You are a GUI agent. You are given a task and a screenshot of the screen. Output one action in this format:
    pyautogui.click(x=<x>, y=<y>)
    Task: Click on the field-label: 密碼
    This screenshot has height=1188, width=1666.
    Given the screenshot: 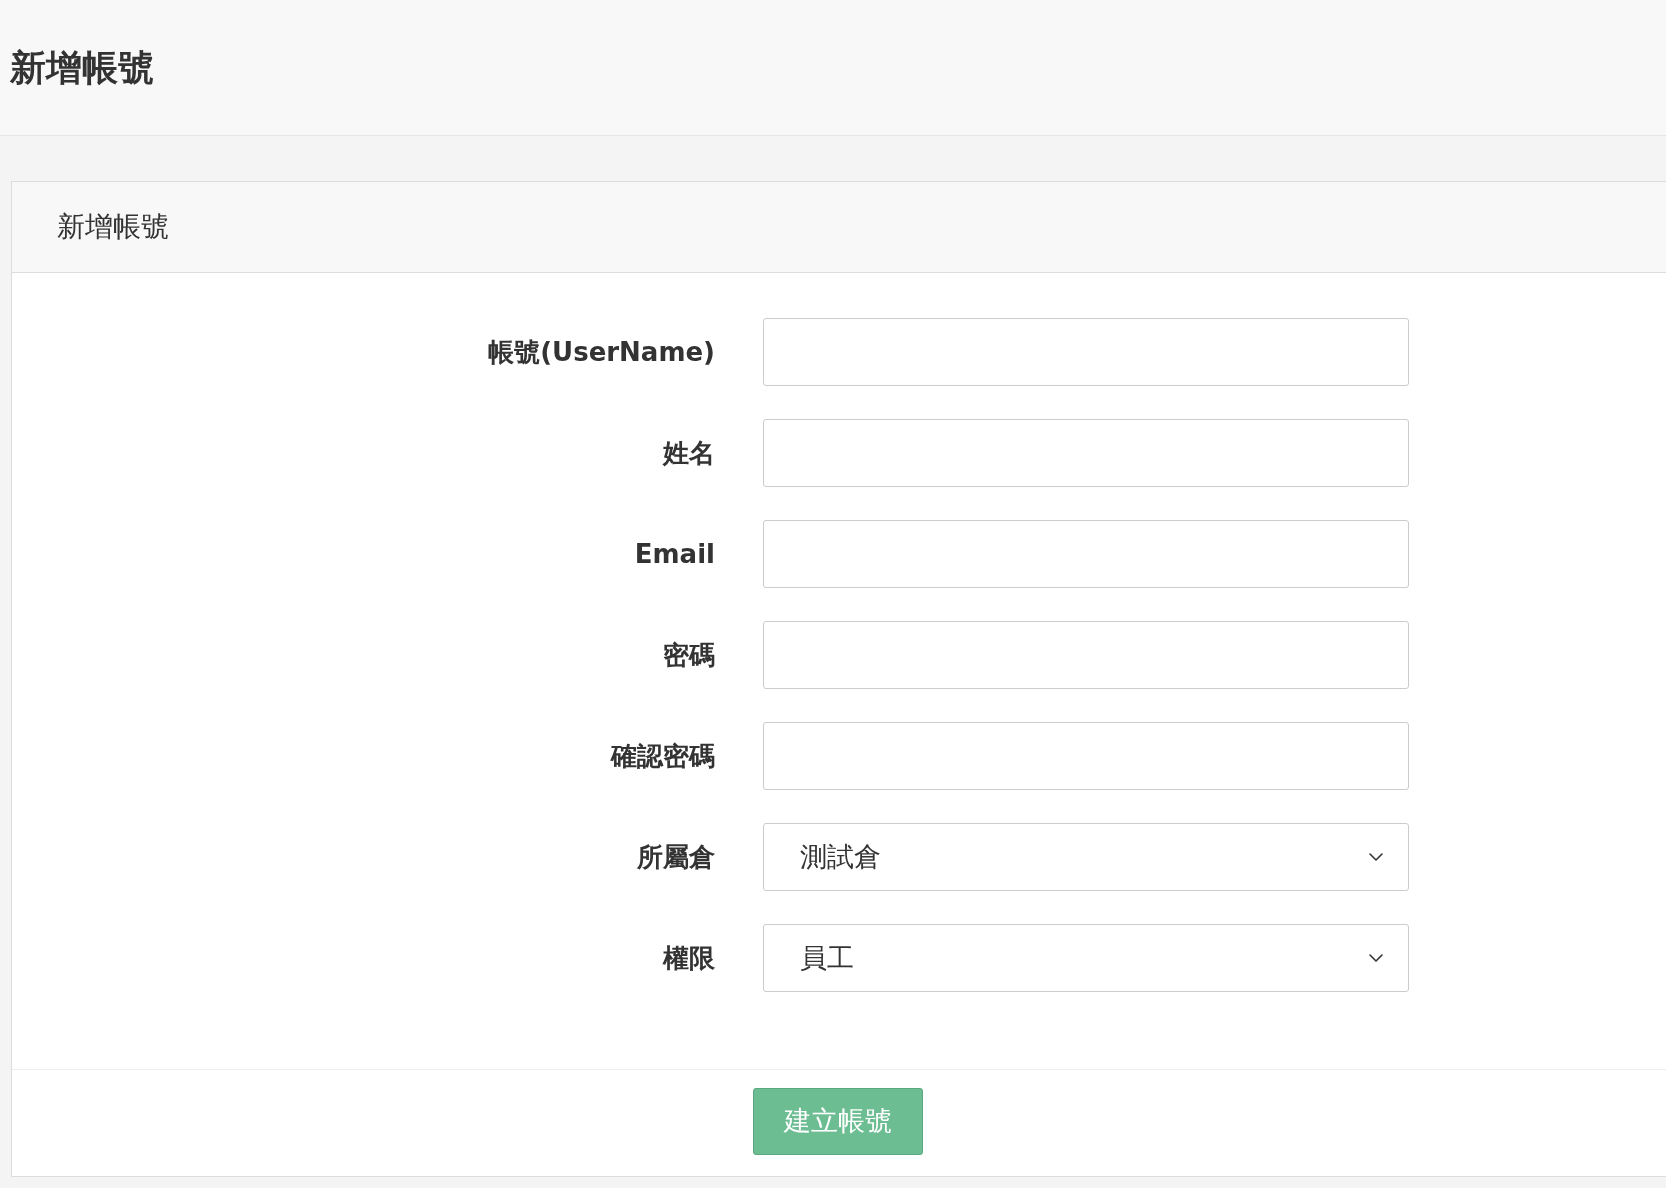 What is the action you would take?
    pyautogui.click(x=689, y=655)
    